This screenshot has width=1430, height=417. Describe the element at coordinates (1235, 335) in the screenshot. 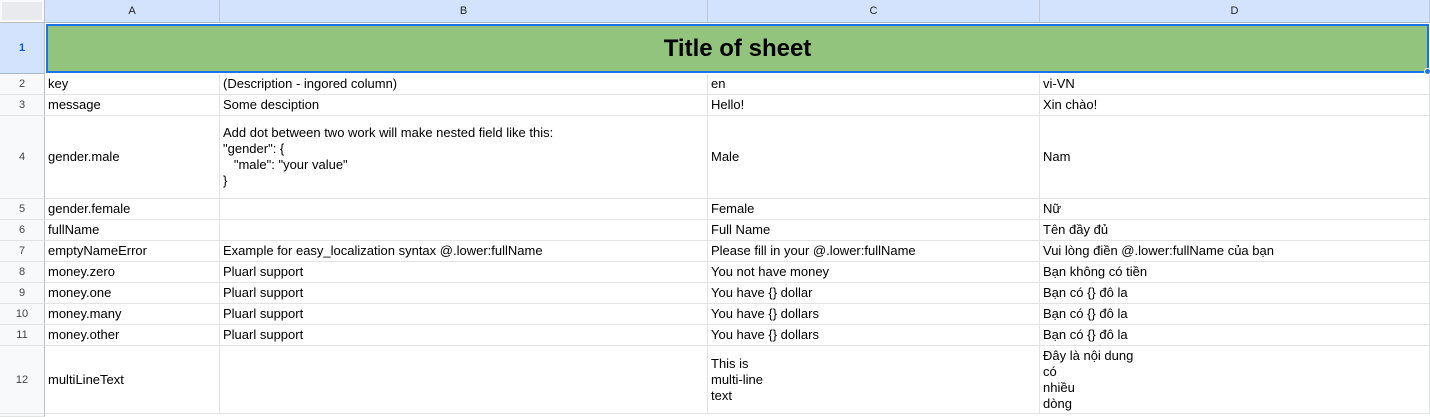

I see `cell-d11: Bạn có {} đô la` at that location.